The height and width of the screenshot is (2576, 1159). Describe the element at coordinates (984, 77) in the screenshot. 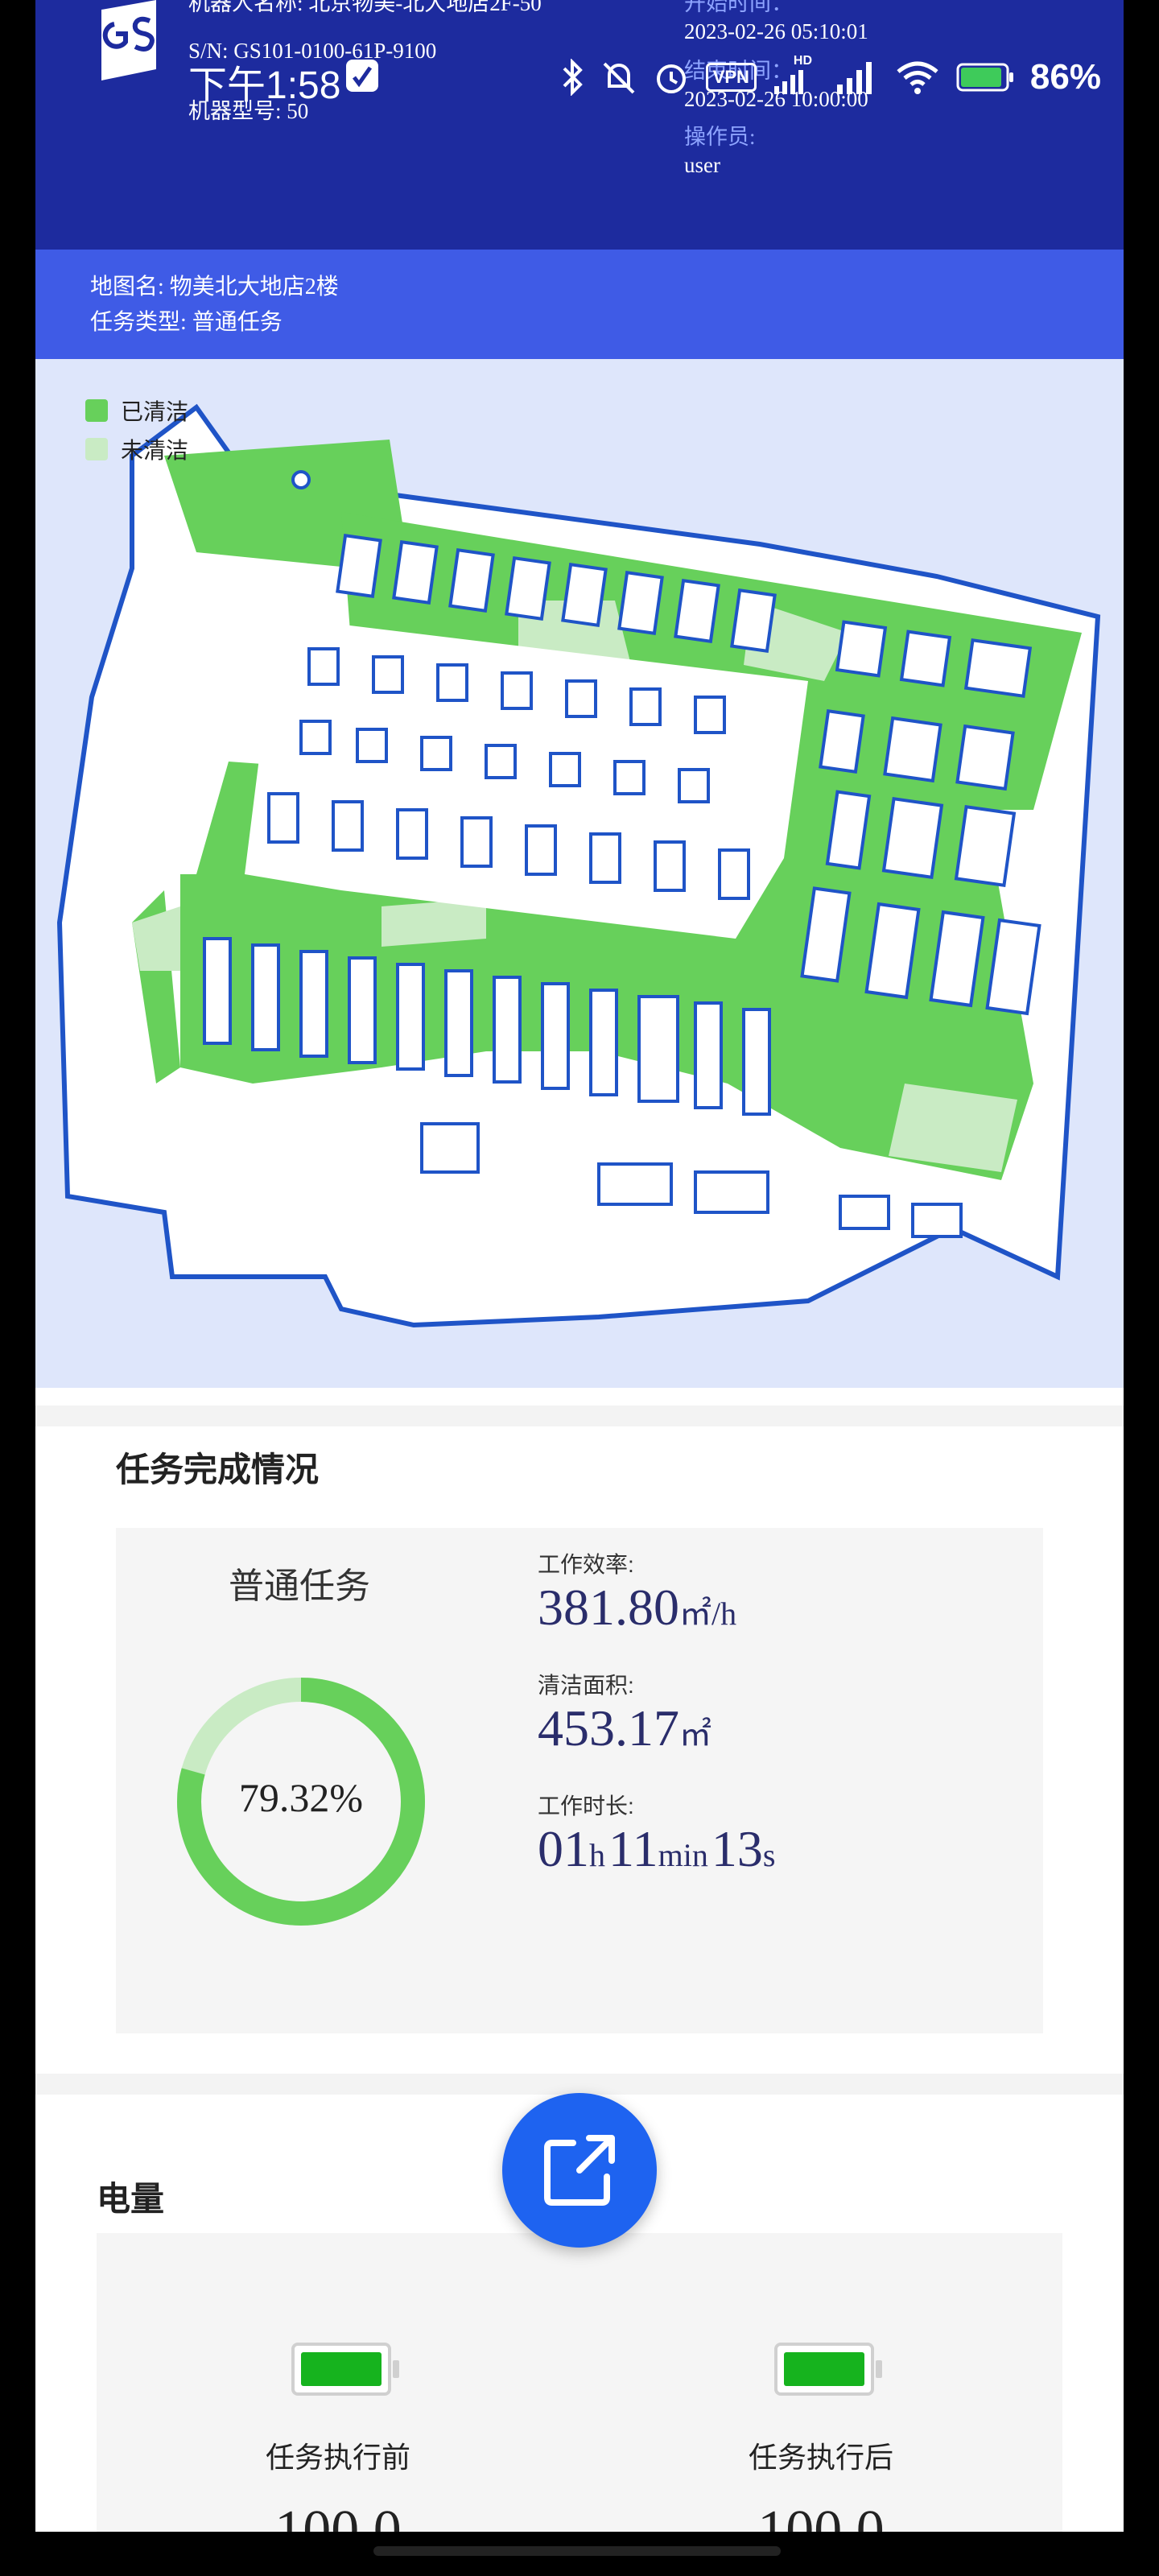

I see `battery-icon` at that location.